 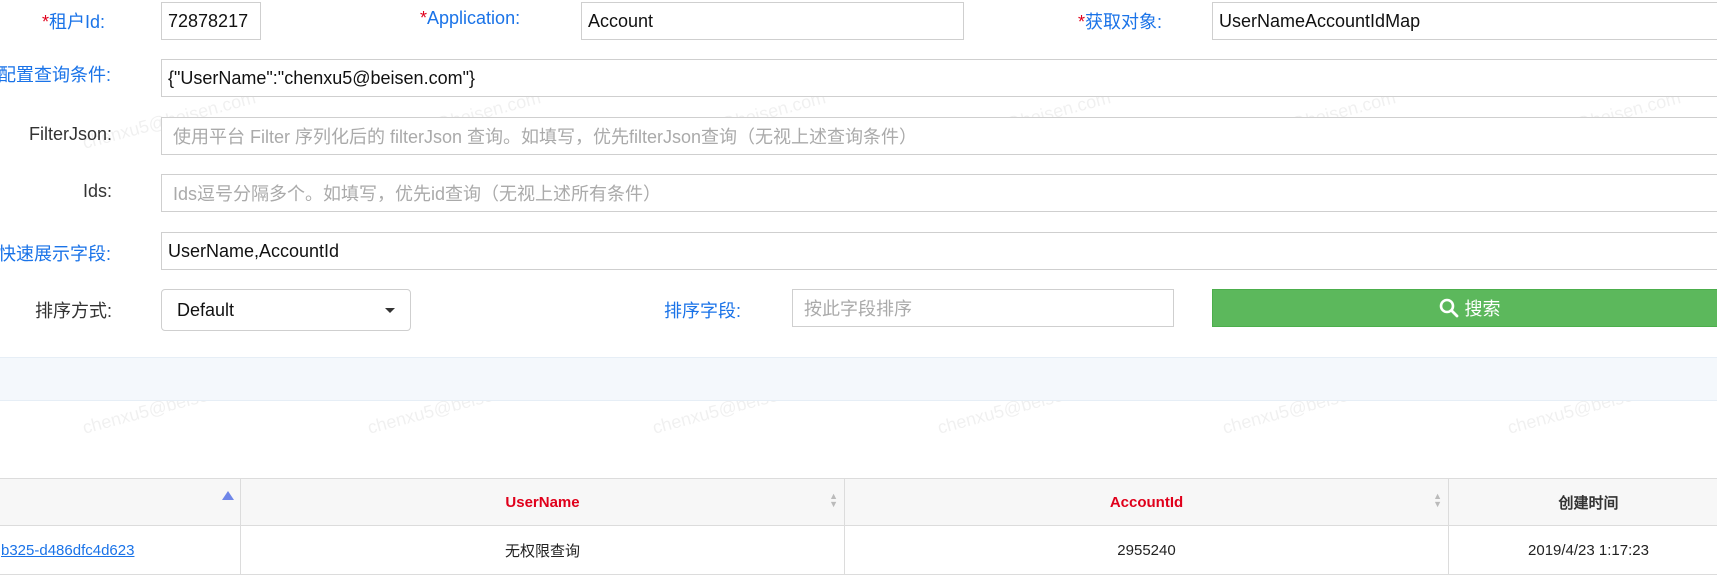 What do you see at coordinates (939, 251) in the screenshot?
I see `display-fields-field: UserName,AccountId` at bounding box center [939, 251].